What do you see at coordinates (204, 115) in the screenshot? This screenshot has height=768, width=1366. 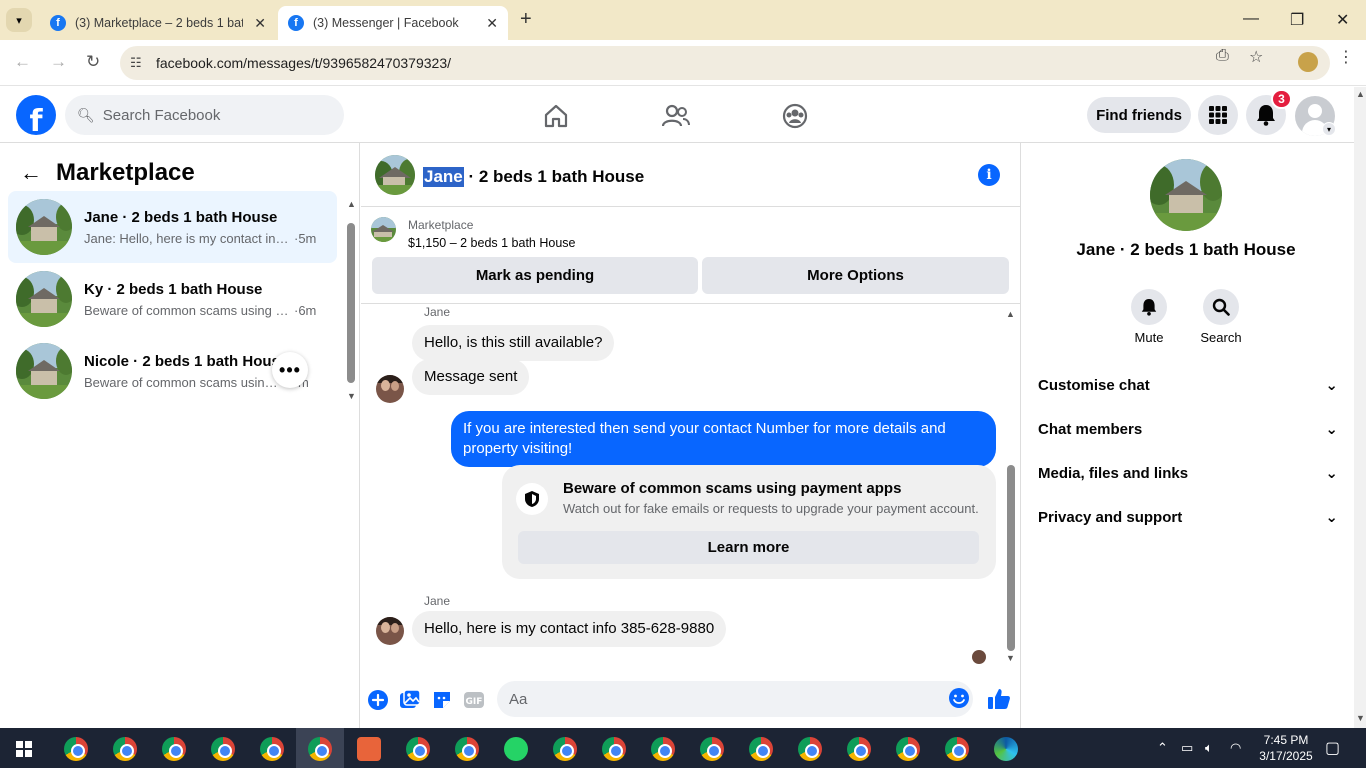 I see `facebook-search-input: 🔍︎ Search Facebook` at bounding box center [204, 115].